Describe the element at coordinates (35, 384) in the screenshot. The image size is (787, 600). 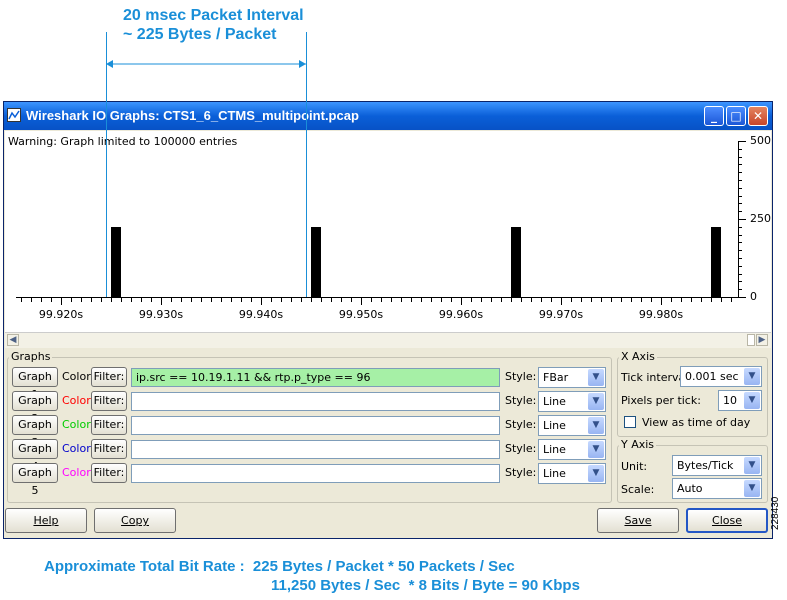
I see `graph-toggle-button: Graph 1` at that location.